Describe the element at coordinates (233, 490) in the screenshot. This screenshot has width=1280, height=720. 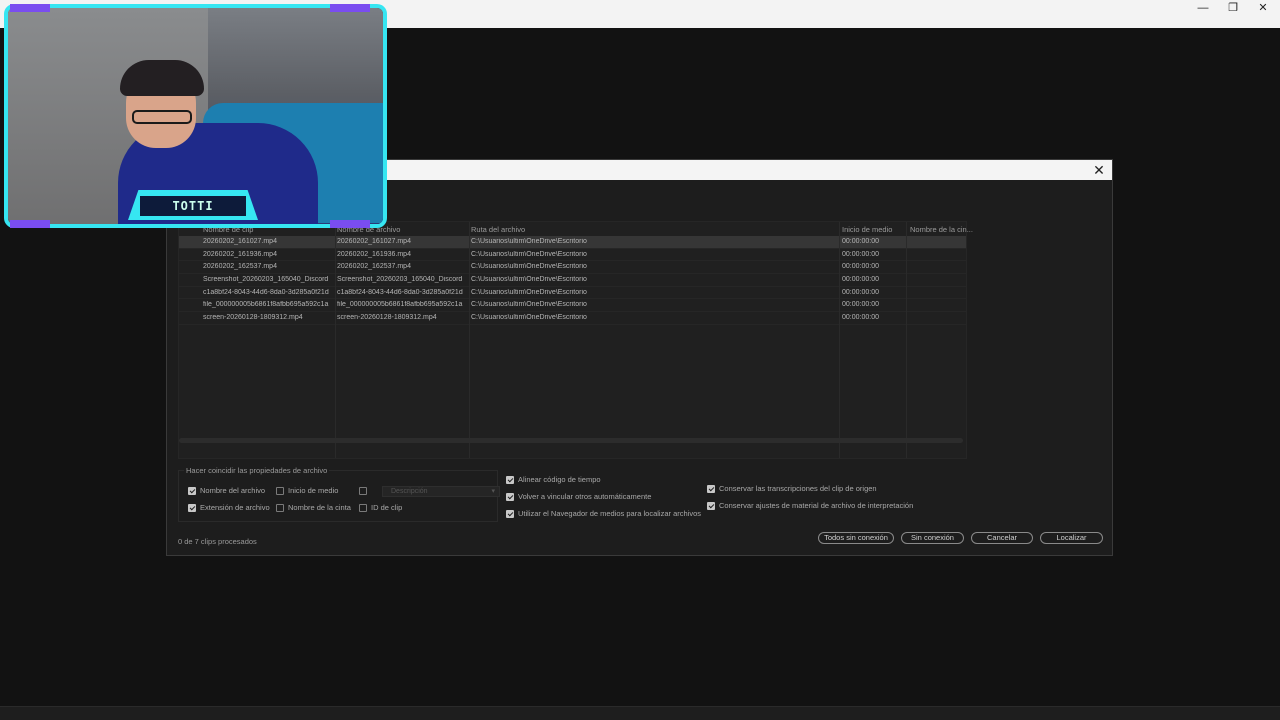
I see `match-file-name-label: Nombre del archivo` at that location.